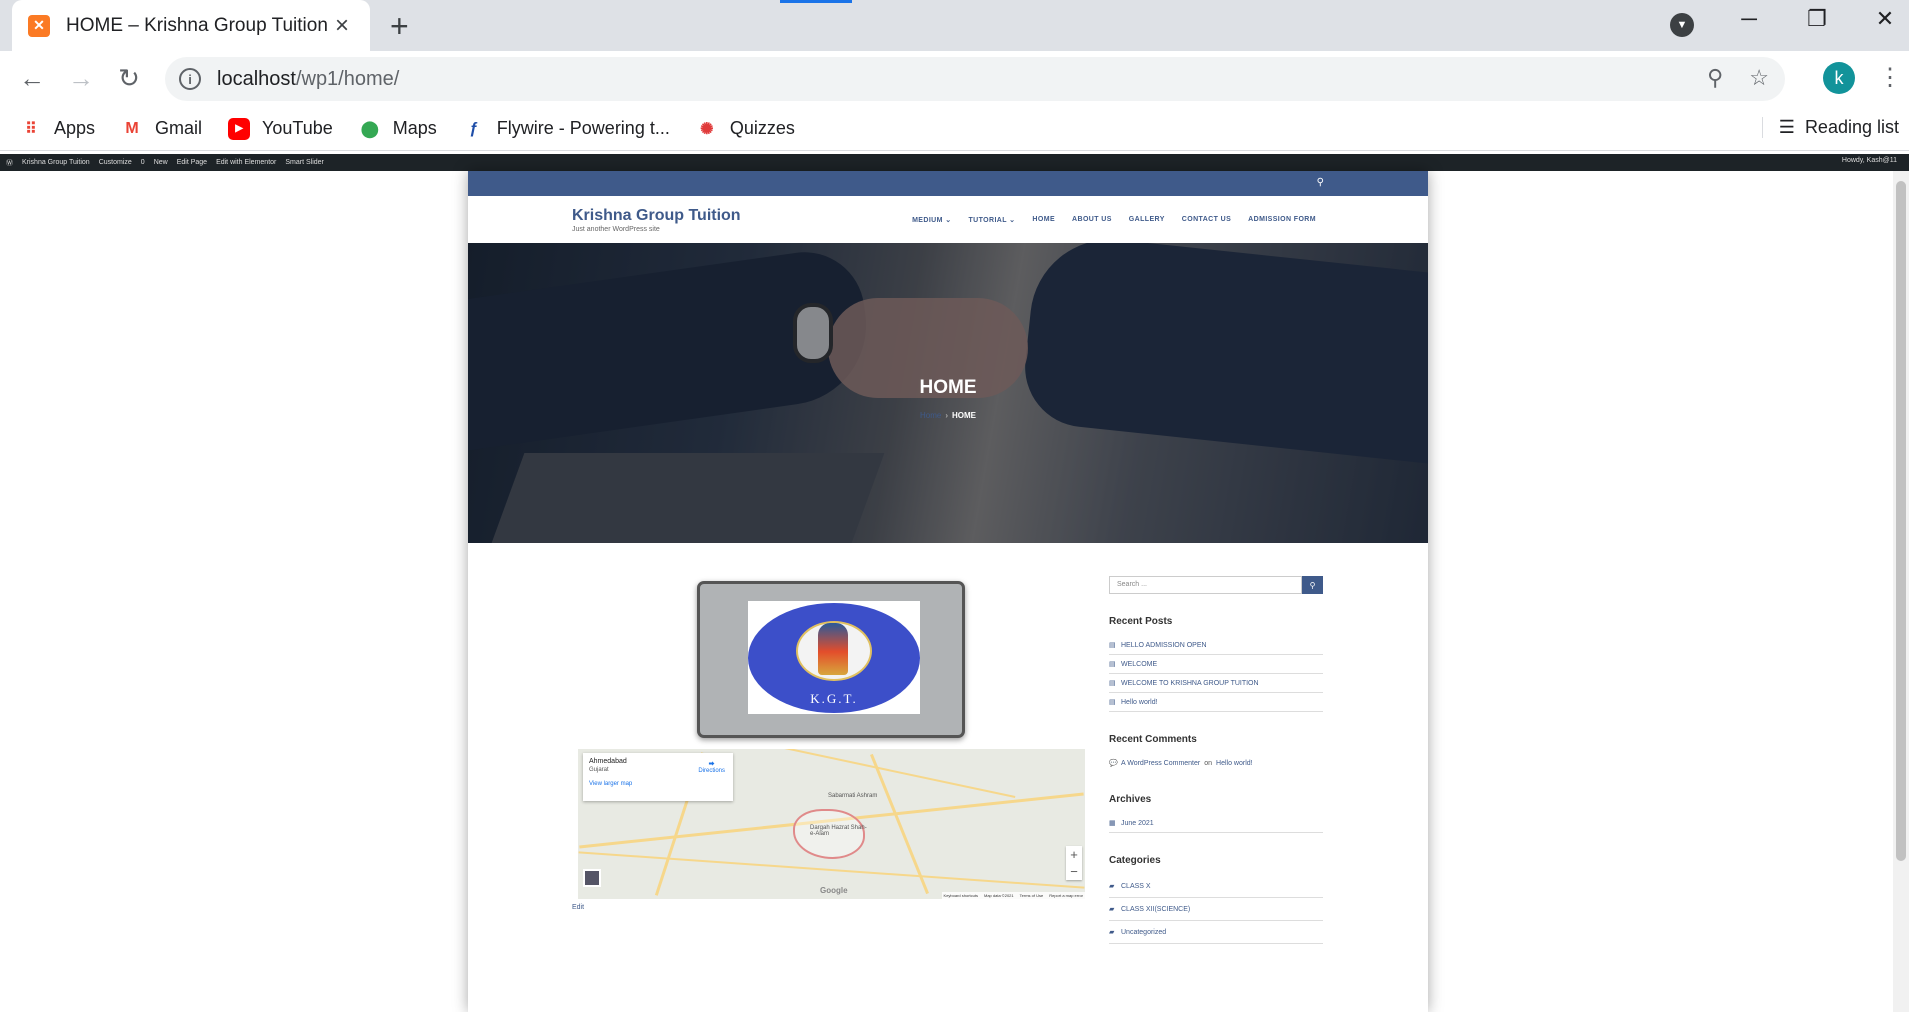 The width and height of the screenshot is (1909, 1012). I want to click on browser-tab: ✕ HOME – Krishna Group Tuition ×, so click(191, 25).